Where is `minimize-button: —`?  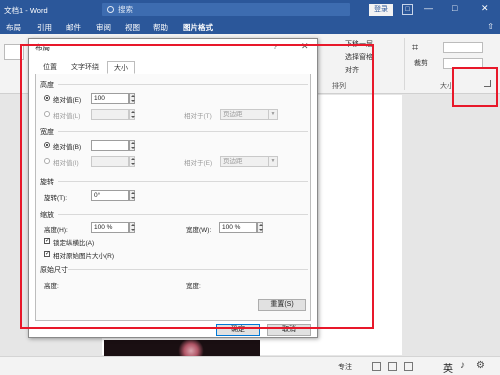
minimize-button: — is located at coordinates (428, 8).